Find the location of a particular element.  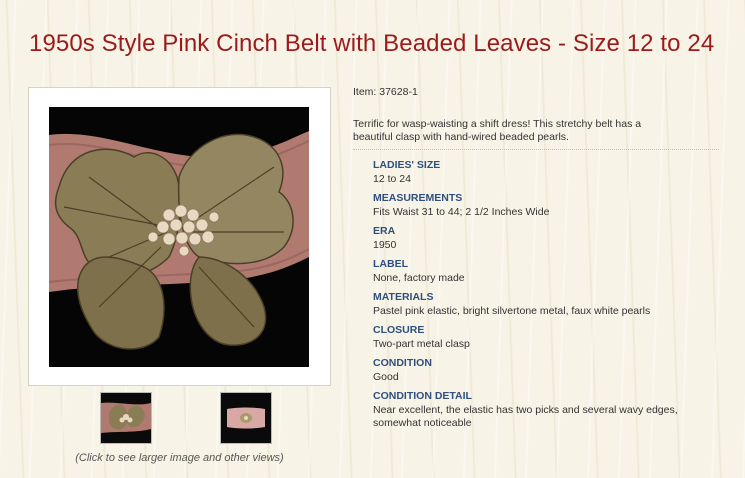

thumbnail-closeup-image is located at coordinates (126, 418).